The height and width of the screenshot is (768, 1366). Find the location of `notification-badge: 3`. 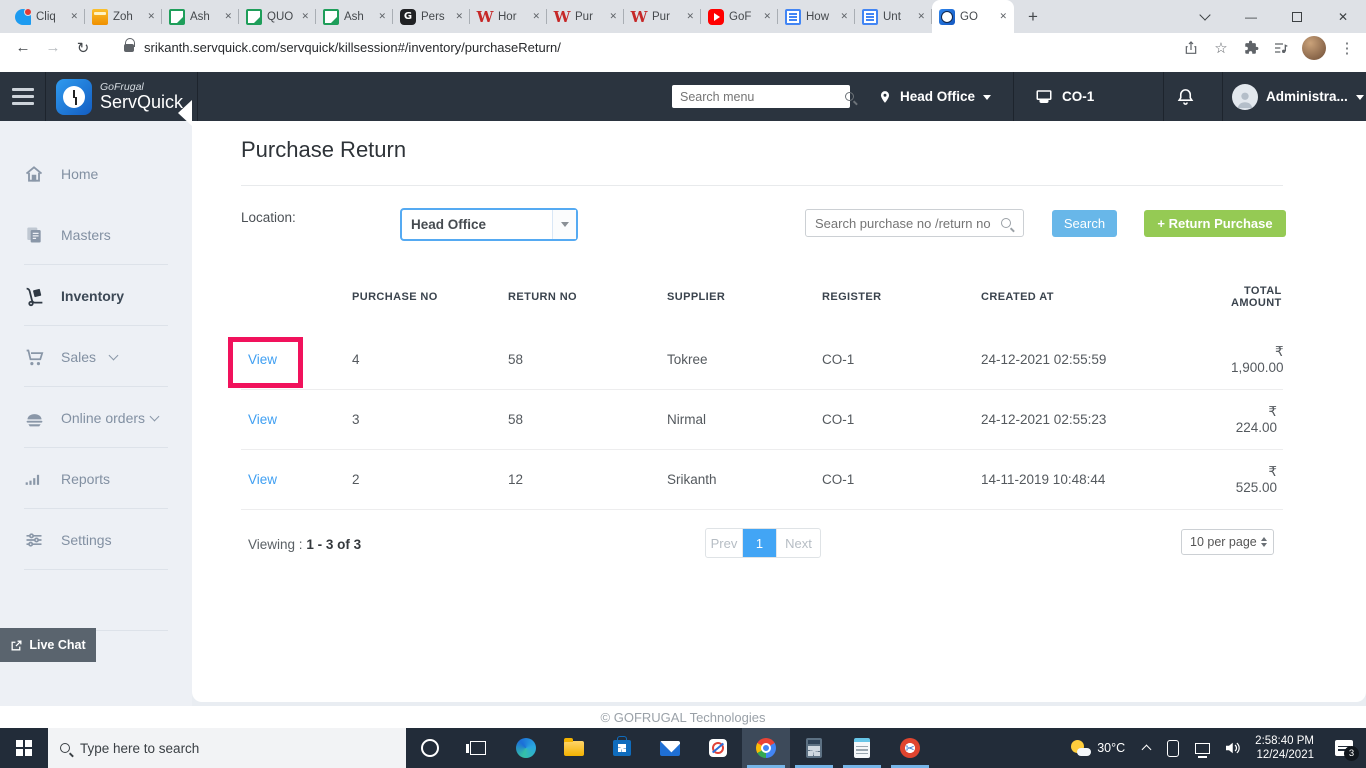

notification-badge: 3 is located at coordinates (1351, 753).